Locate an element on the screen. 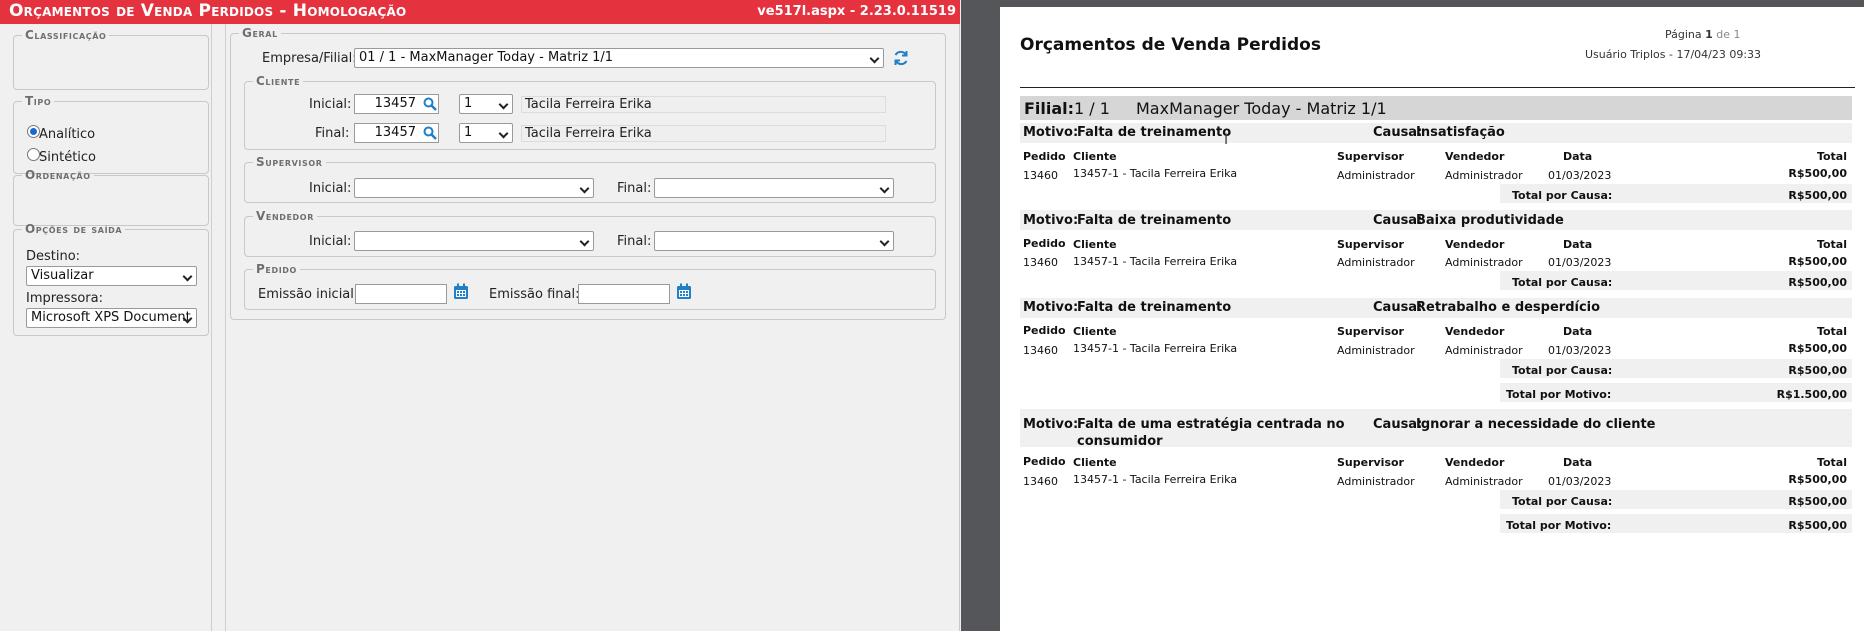 Image resolution: width=1864 pixels, height=631 pixels. emissao-inicial-input is located at coordinates (401, 294).